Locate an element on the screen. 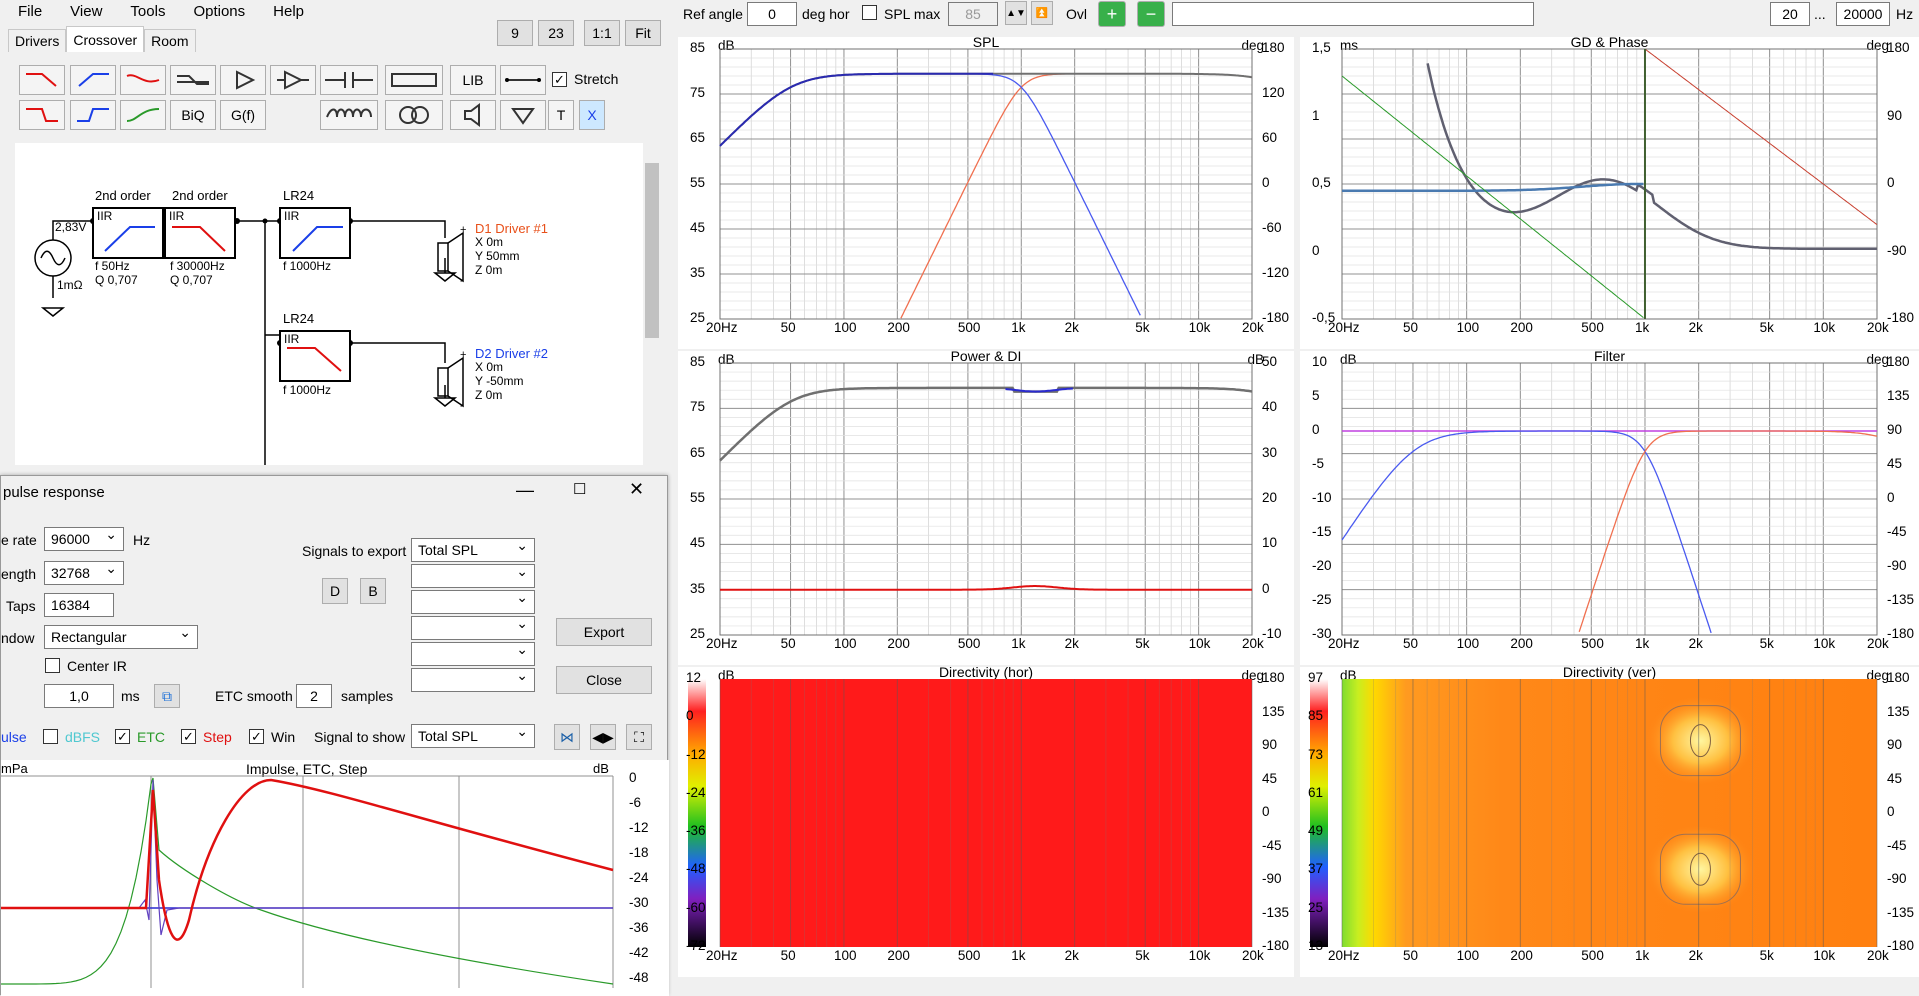 This screenshot has height=996, width=1919. chart-gd-xtick: 5k is located at coordinates (1766, 327).